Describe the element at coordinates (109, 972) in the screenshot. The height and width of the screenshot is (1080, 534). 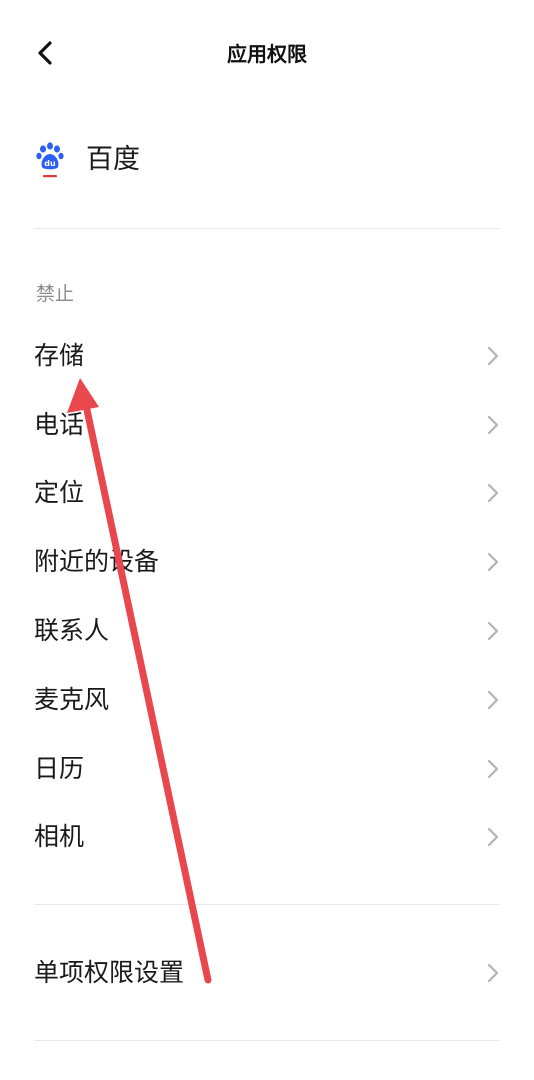
I see `single-permission-settings-label: 单项权限设置` at that location.